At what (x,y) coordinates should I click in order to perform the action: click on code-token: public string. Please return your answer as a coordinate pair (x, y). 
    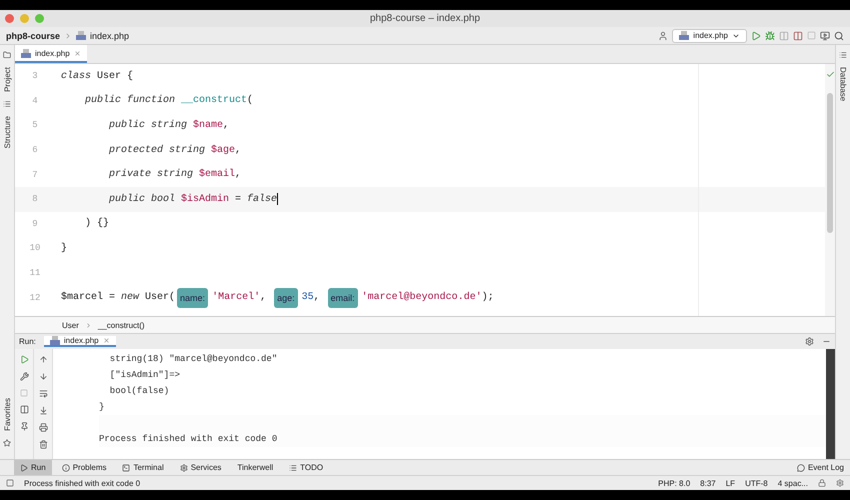
    Looking at the image, I should click on (148, 125).